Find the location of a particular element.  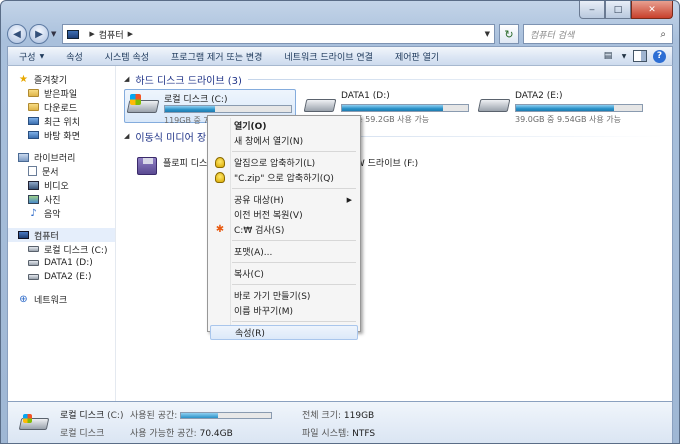

address-bar: ▶ 컴퓨터 ▶ ▼ is located at coordinates (278, 34).